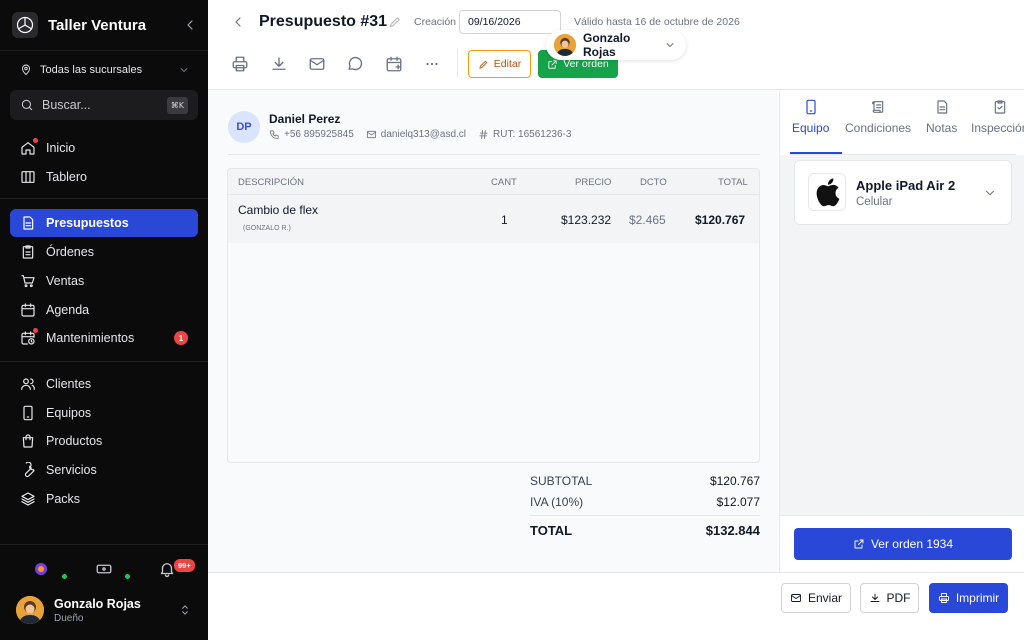 Image resolution: width=1024 pixels, height=640 pixels. Describe the element at coordinates (28, 177) in the screenshot. I see `board-icon` at that location.